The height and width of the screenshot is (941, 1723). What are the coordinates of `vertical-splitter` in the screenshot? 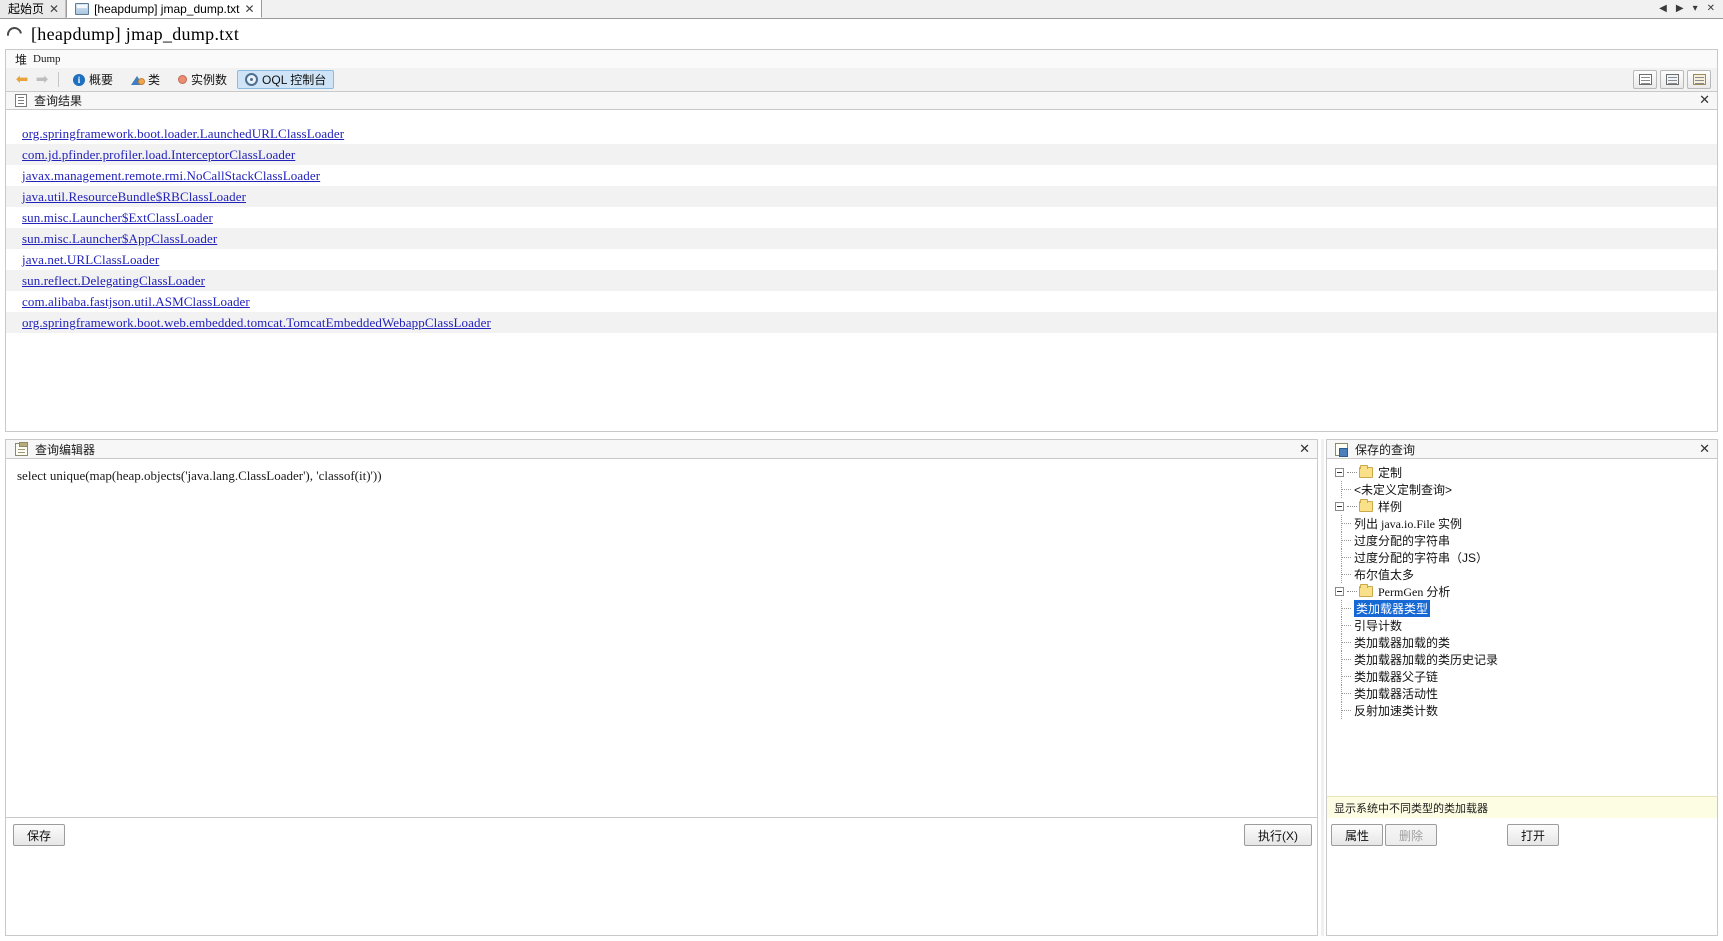 It's located at (1322, 687).